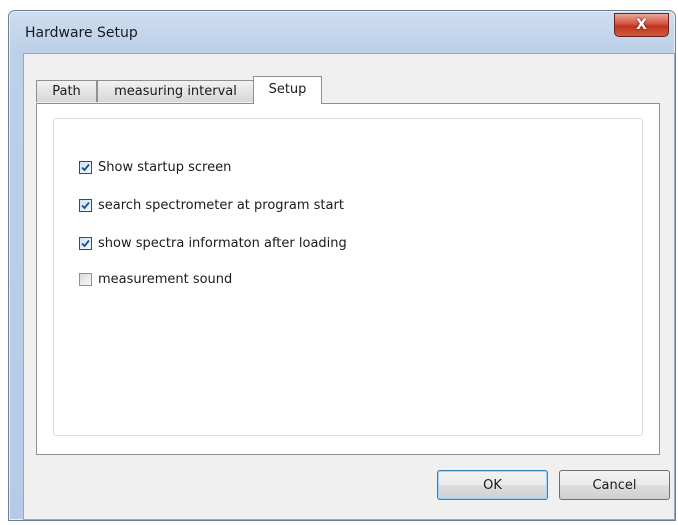 This screenshot has height=525, width=678. I want to click on tab-label: measuring interval, so click(175, 91).